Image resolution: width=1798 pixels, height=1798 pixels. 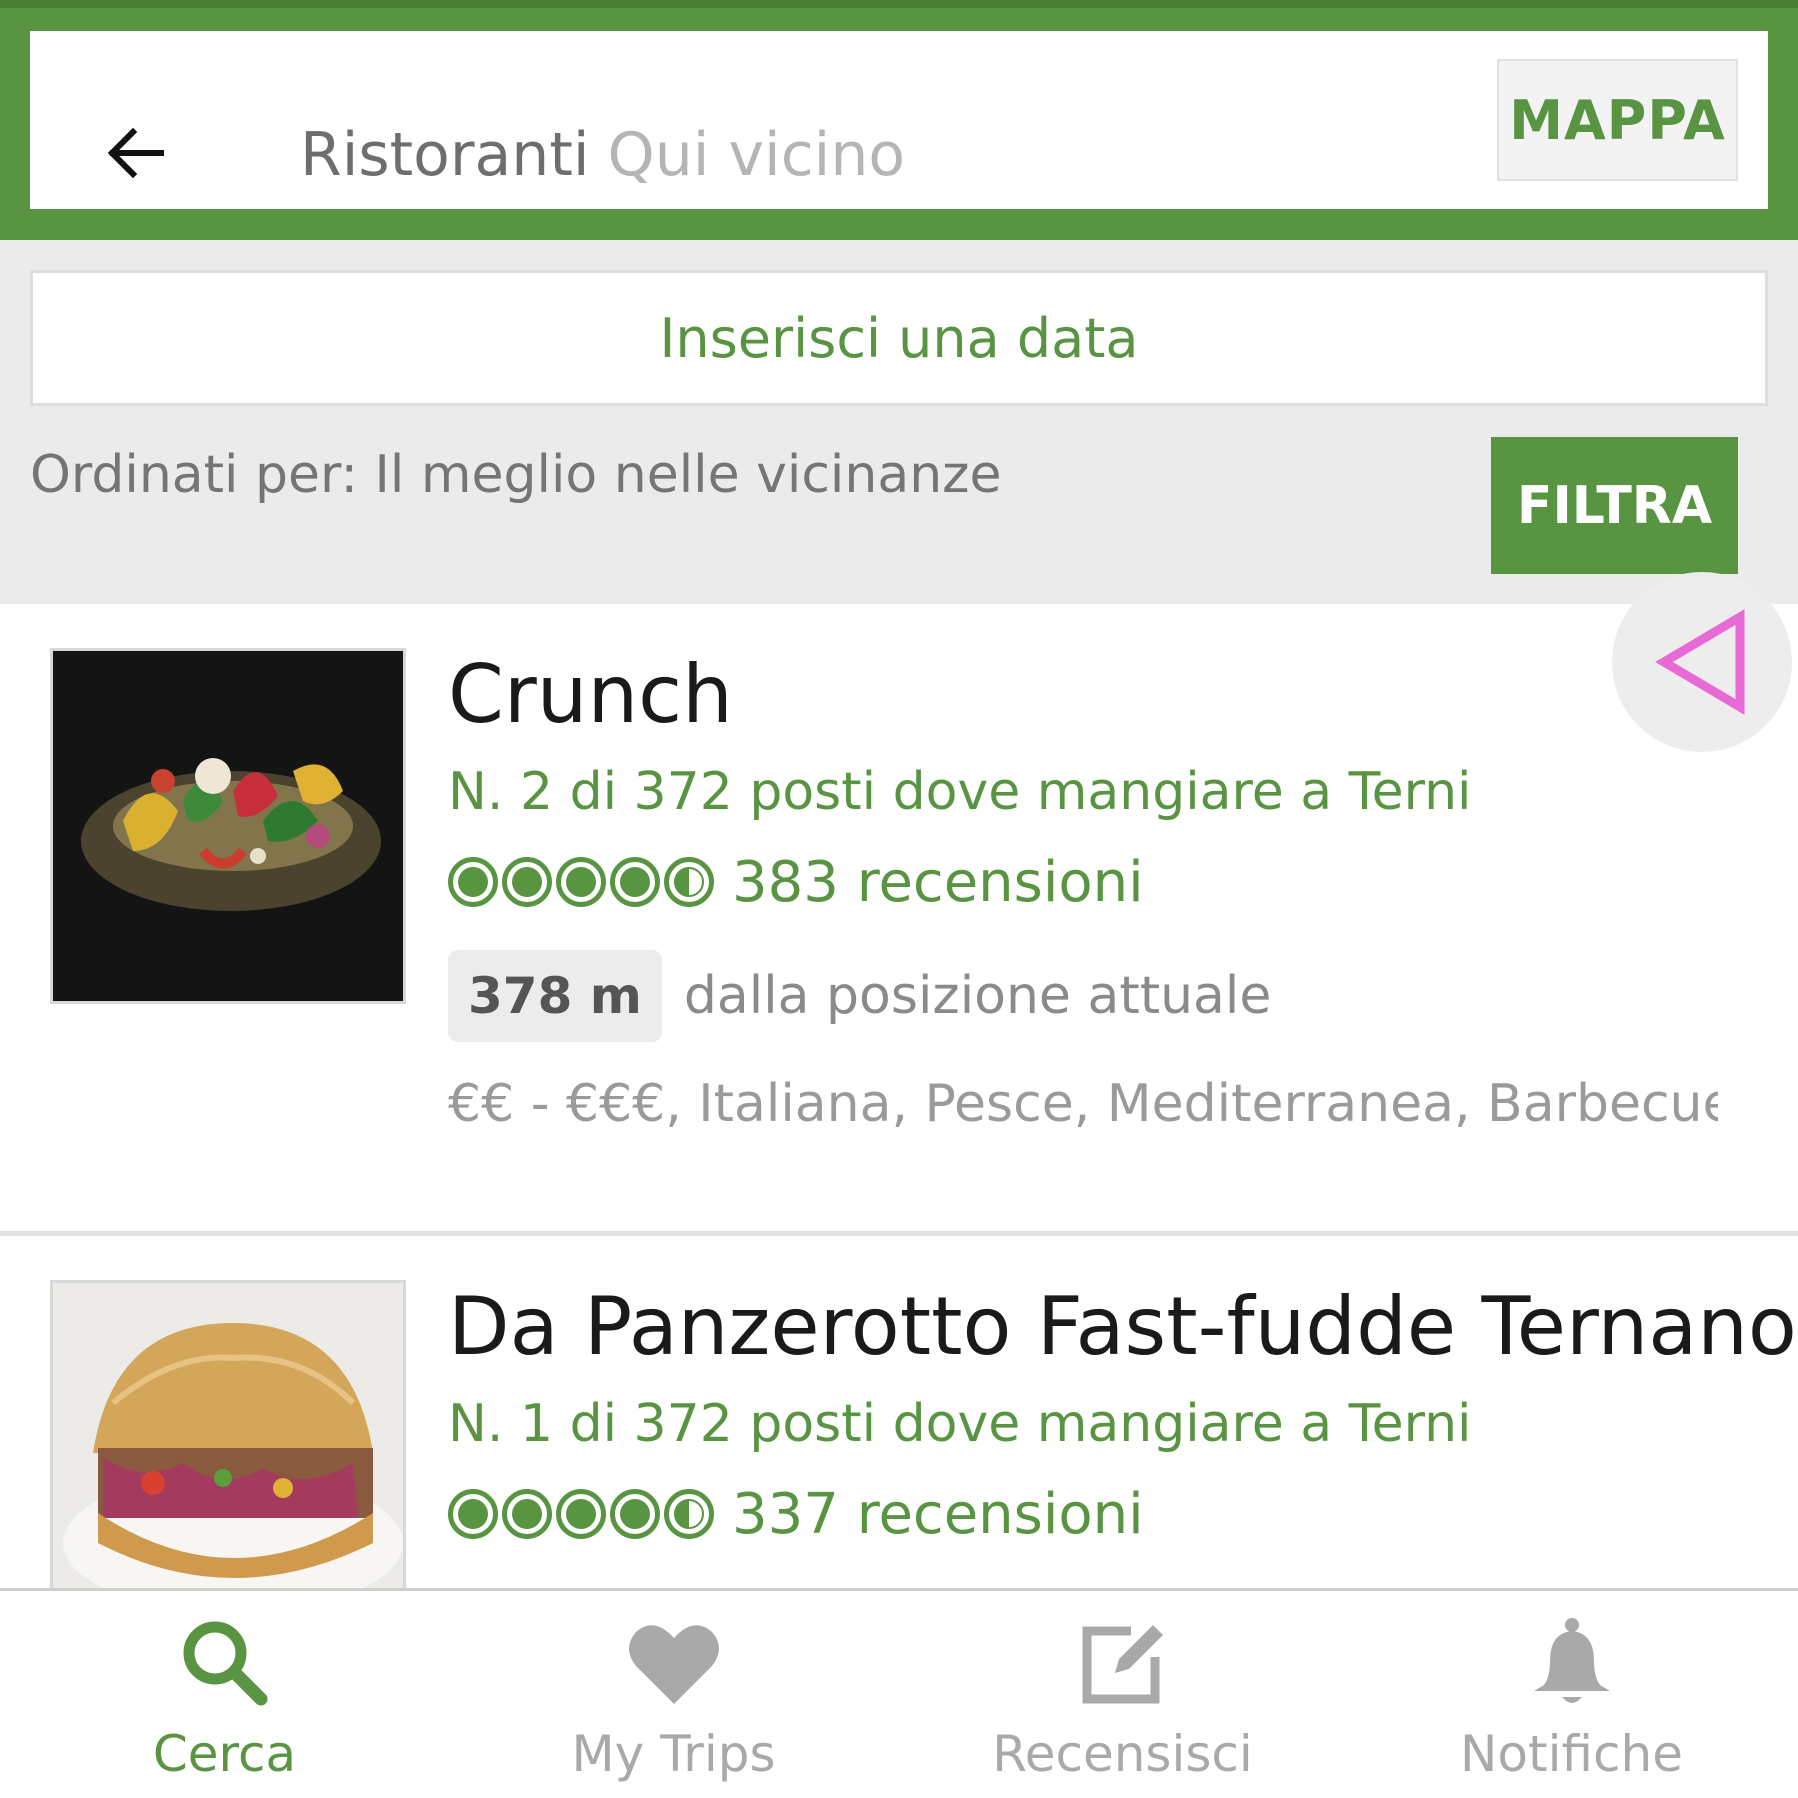 I want to click on review-count: 383 recensioni, so click(x=938, y=882).